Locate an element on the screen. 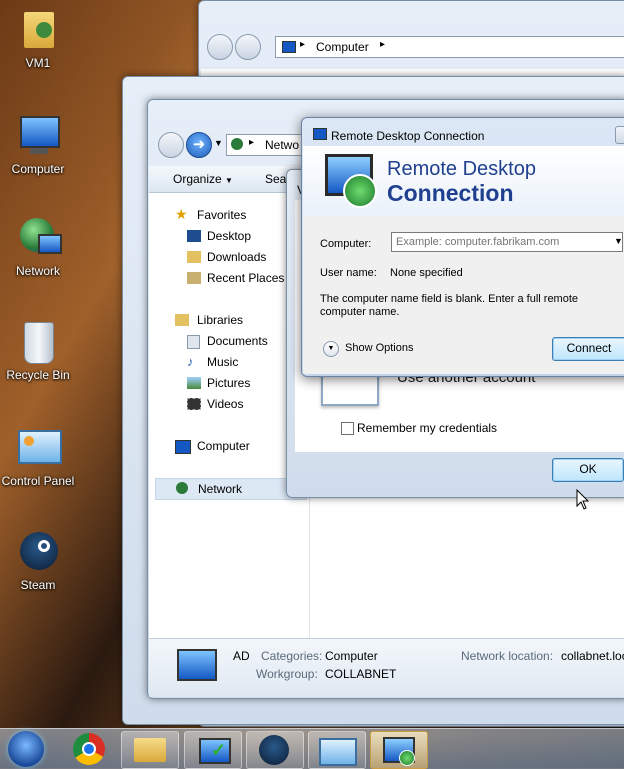 This screenshot has width=624, height=769. show-options-label: Show Options is located at coordinates (379, 348).